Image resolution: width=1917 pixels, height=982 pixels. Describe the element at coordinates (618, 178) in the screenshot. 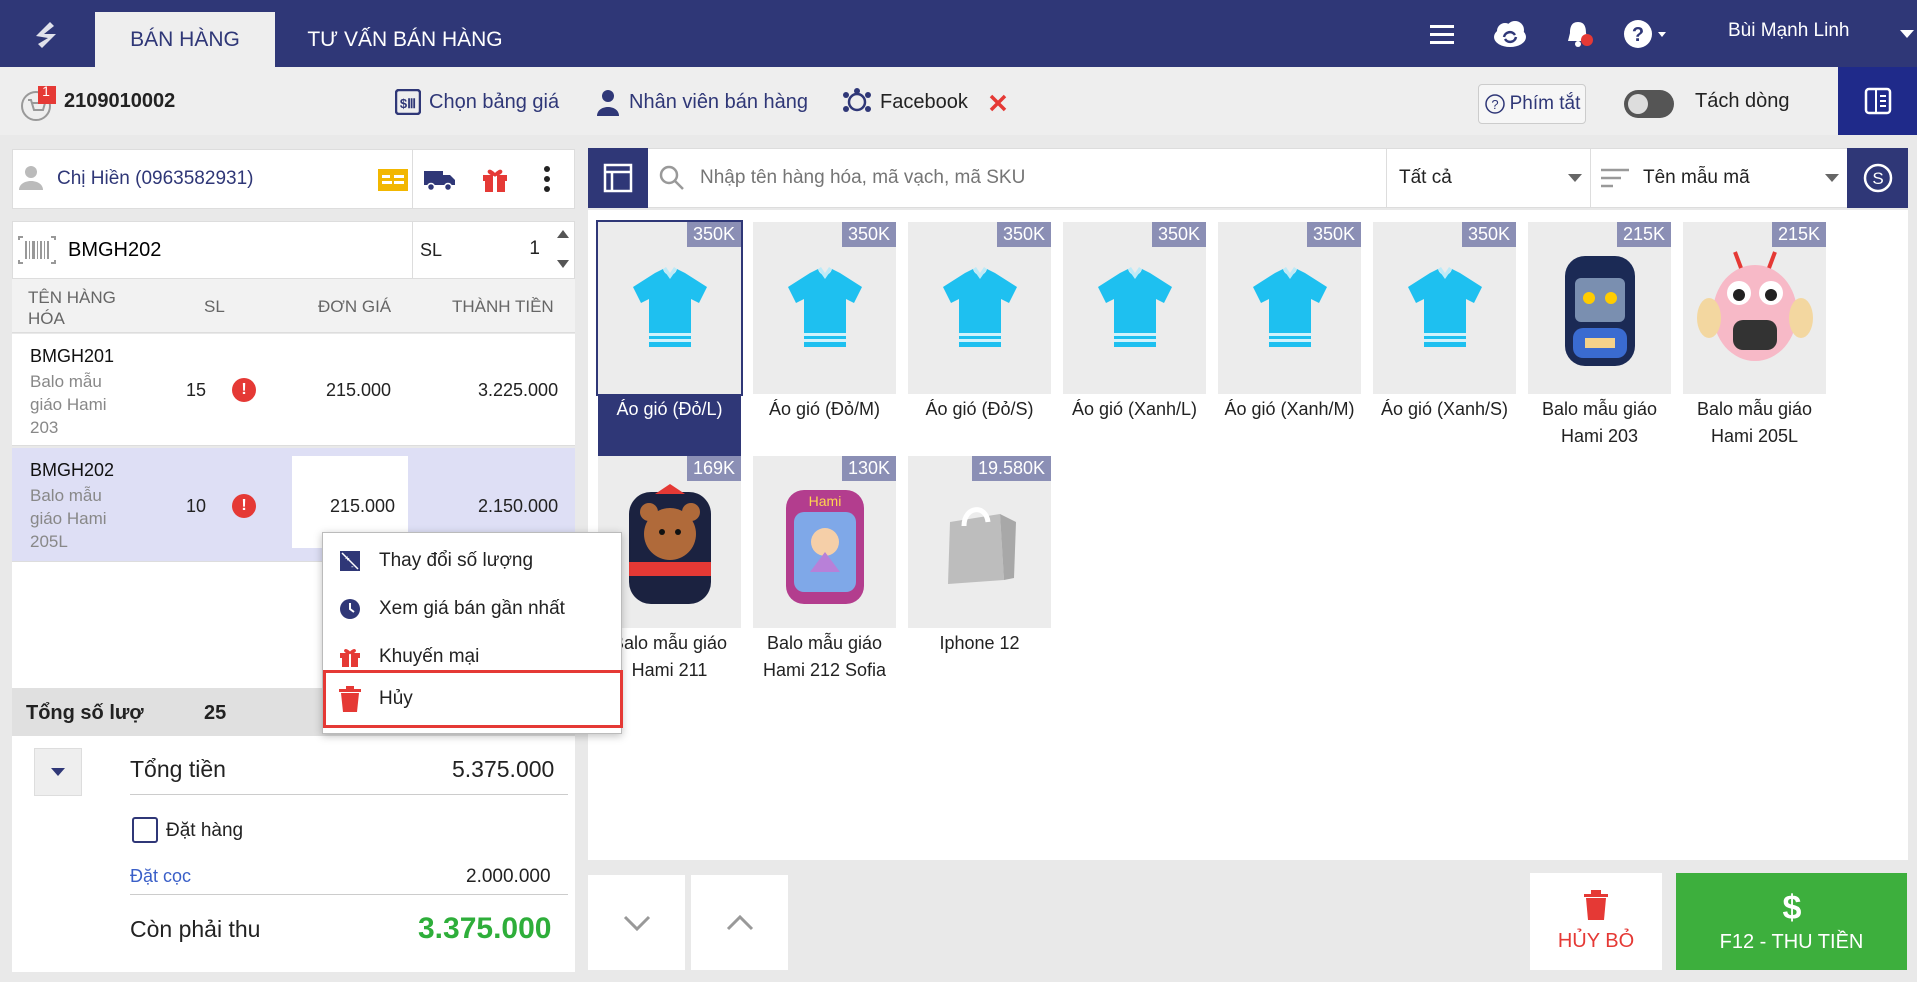

I see `grid-view-button` at that location.